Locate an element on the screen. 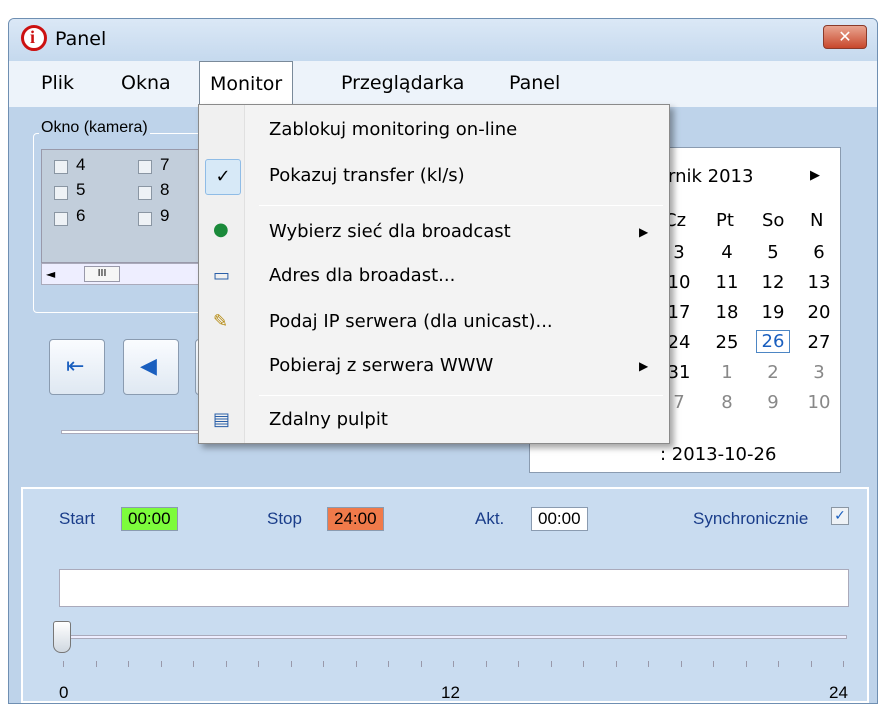 Image resolution: width=880 pixels, height=706 pixels. previous-icon: ◀ is located at coordinates (148, 366).